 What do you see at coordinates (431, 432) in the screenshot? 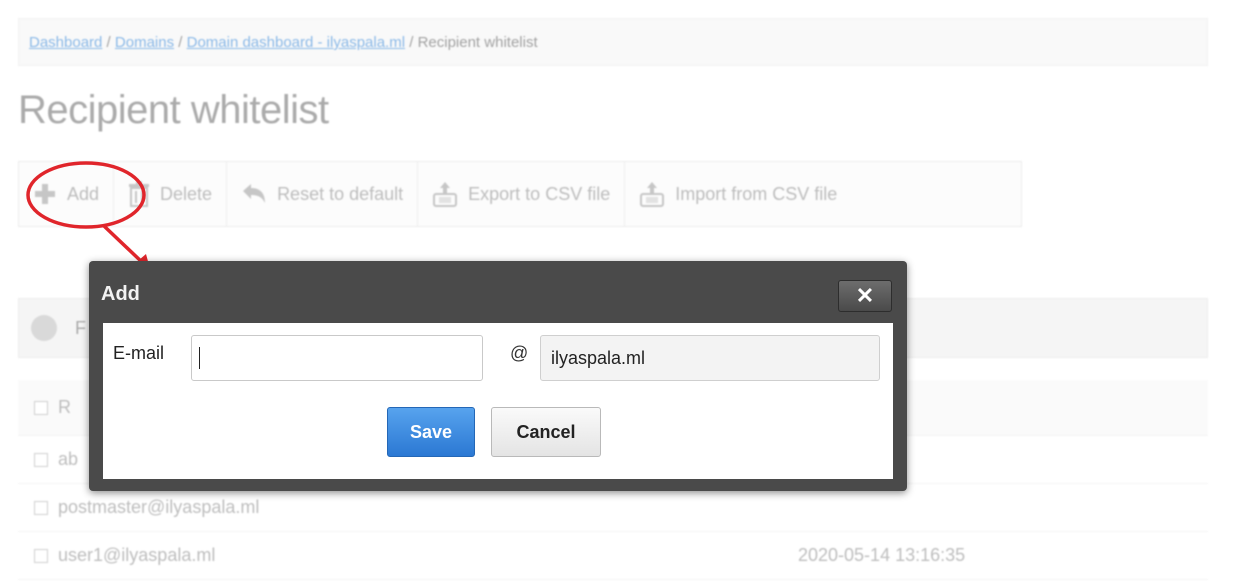
I see `save-button: Save` at bounding box center [431, 432].